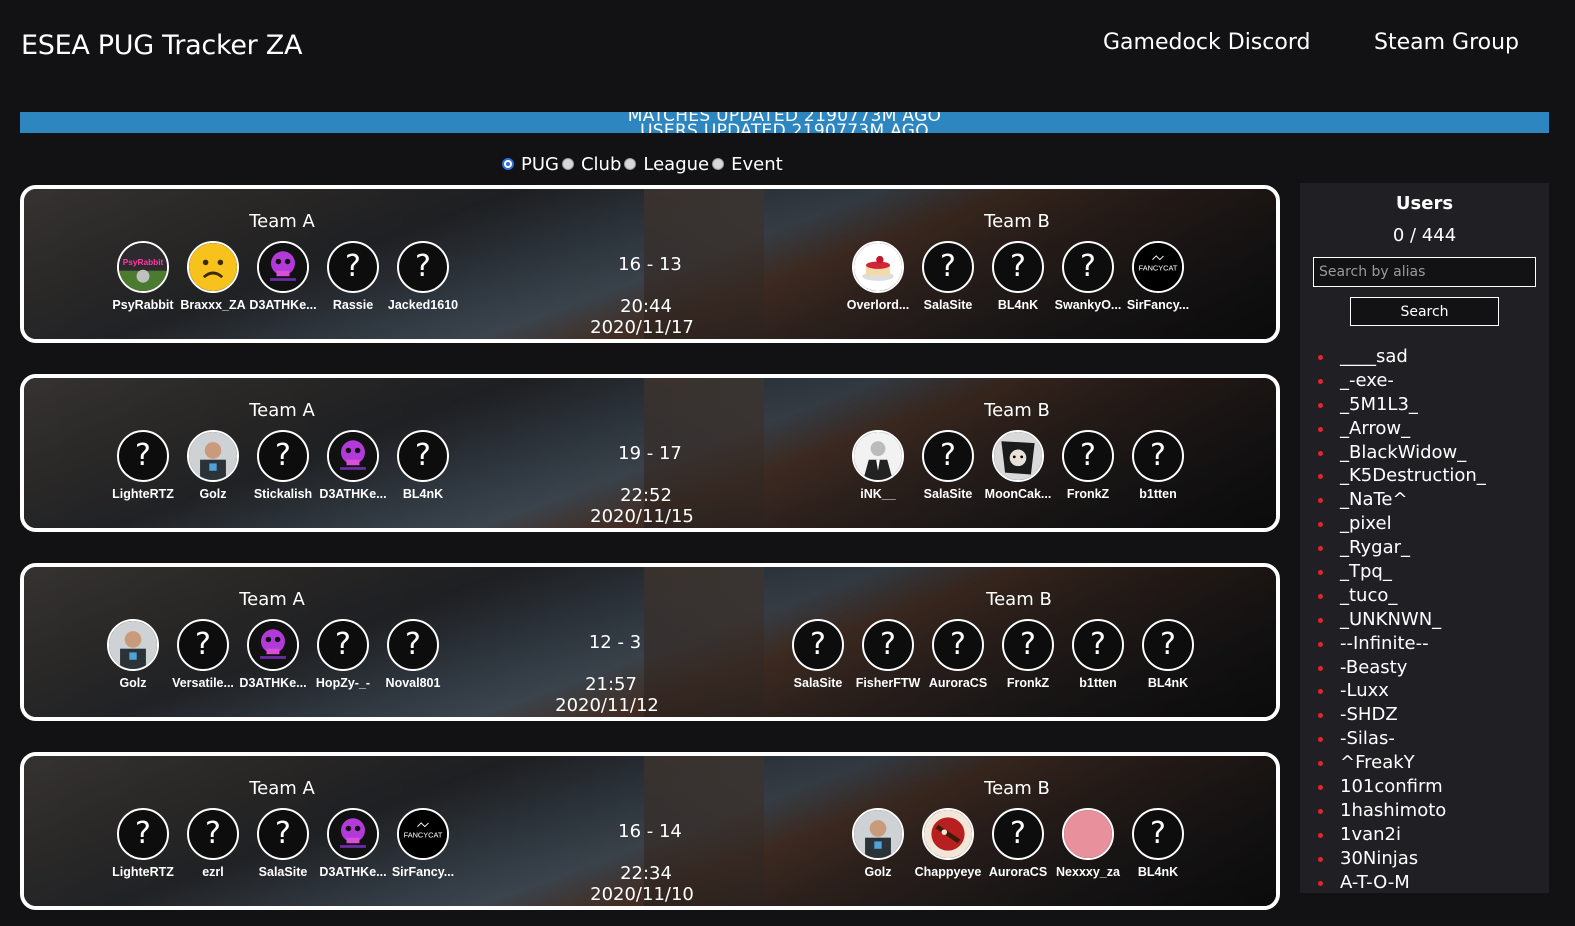 The height and width of the screenshot is (926, 1575). I want to click on player-team_b: ? b1tten, so click(1098, 654).